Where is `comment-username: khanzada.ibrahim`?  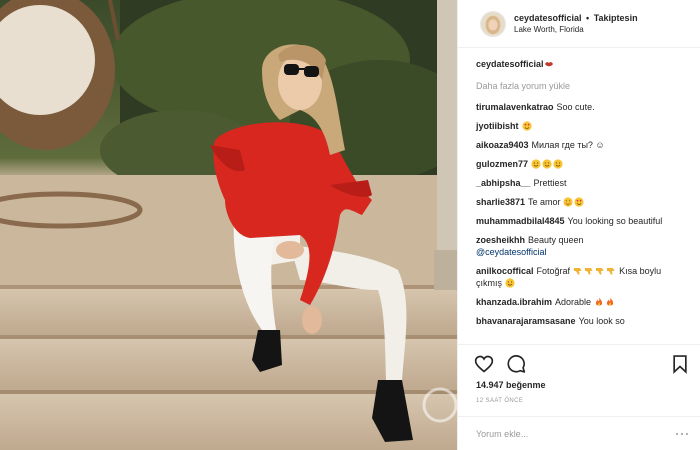
comment-username: khanzada.ibrahim is located at coordinates (514, 302).